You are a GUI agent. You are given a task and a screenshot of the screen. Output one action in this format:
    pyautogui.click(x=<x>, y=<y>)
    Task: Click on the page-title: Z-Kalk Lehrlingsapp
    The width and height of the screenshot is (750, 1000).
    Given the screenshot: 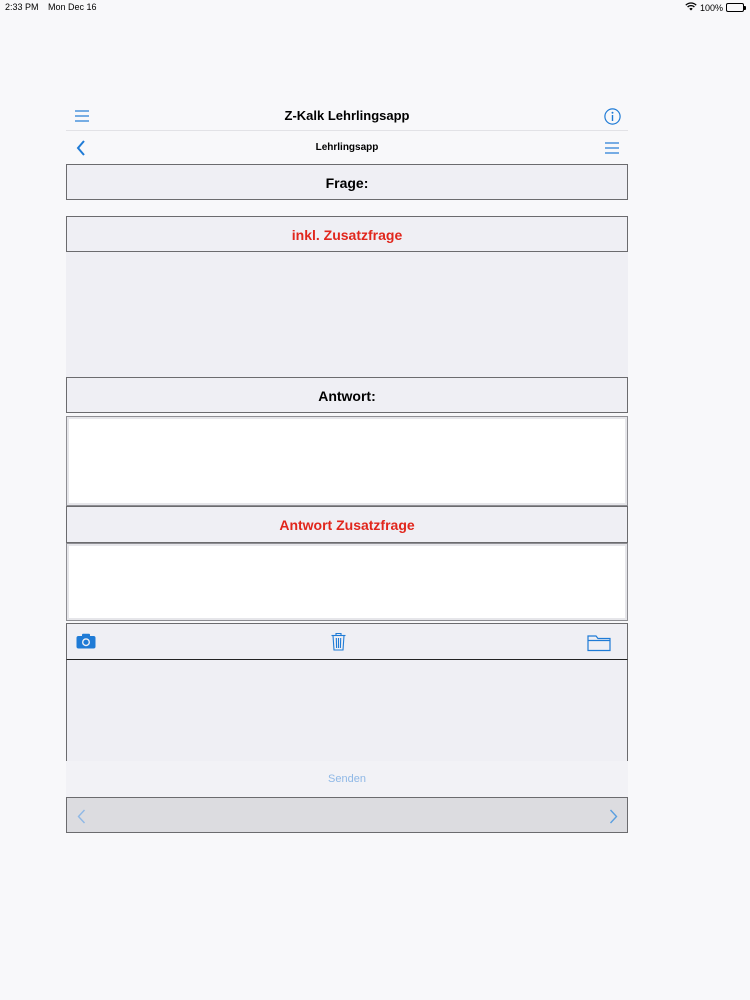 What is the action you would take?
    pyautogui.click(x=347, y=115)
    